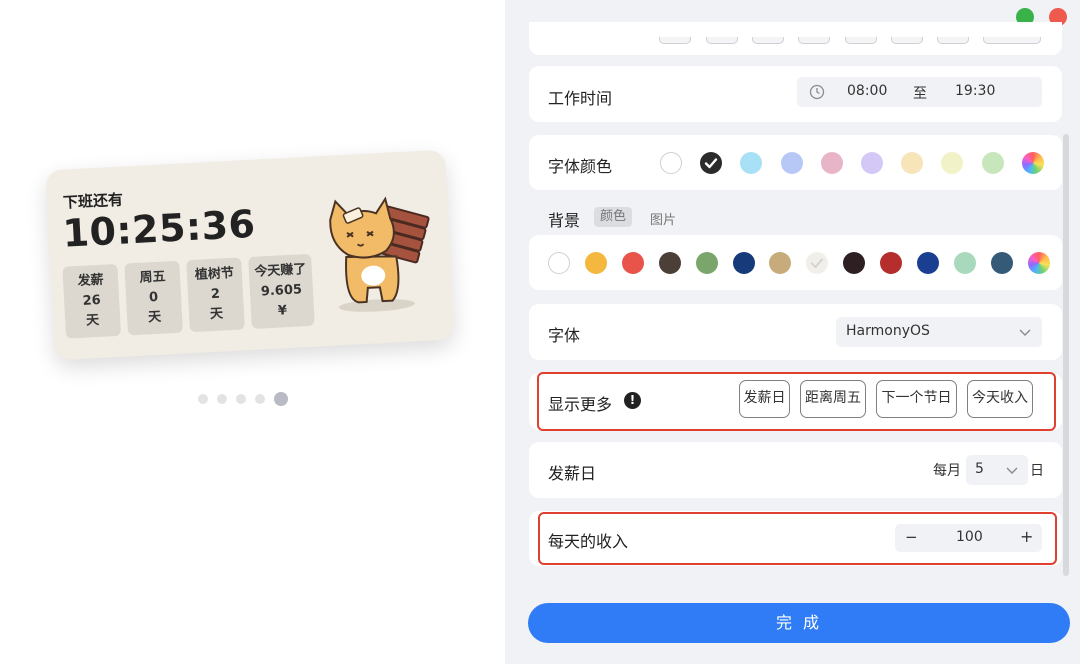 This screenshot has height=664, width=1080. What do you see at coordinates (379, 254) in the screenshot?
I see `cat-carrying-bricks-illustration` at bounding box center [379, 254].